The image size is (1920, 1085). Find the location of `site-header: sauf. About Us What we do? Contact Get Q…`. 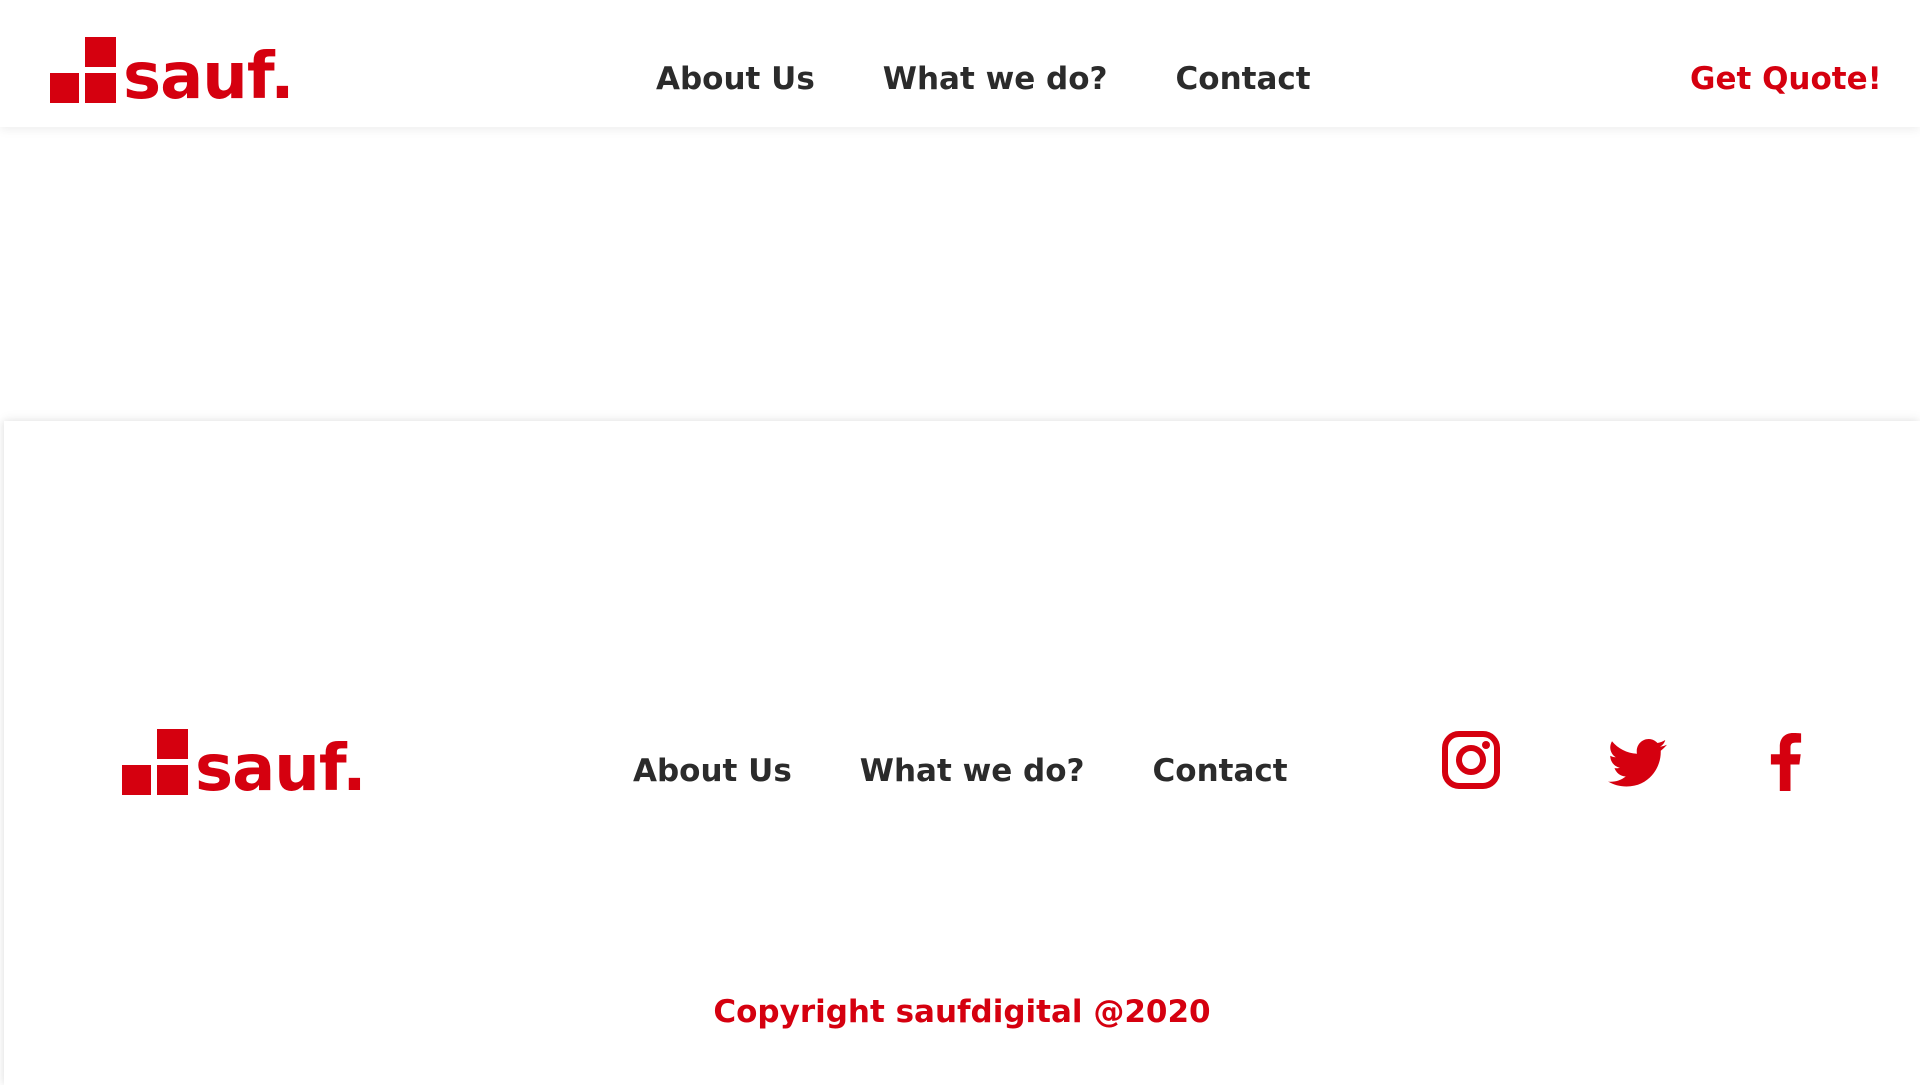

site-header: sauf. About Us What we do? Contact Get Q… is located at coordinates (960, 63).